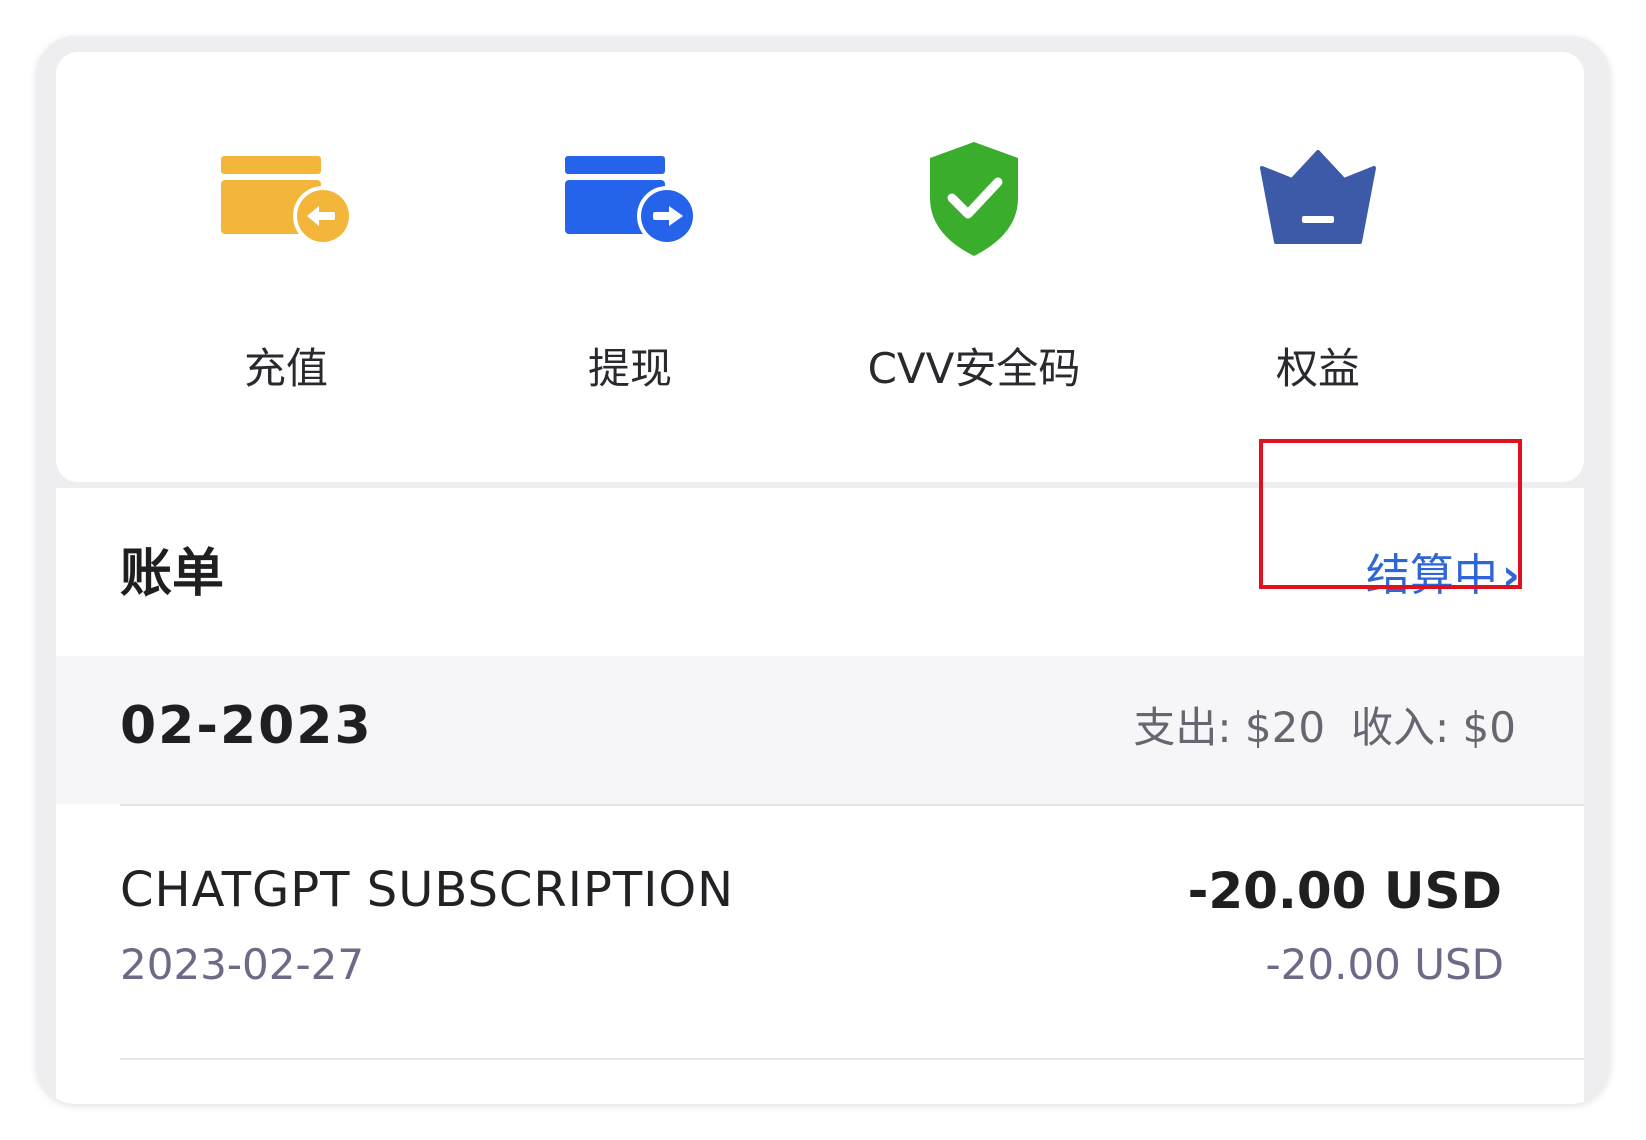 The height and width of the screenshot is (1140, 1646). Describe the element at coordinates (1318, 200) in the screenshot. I see `crown-icon` at that location.